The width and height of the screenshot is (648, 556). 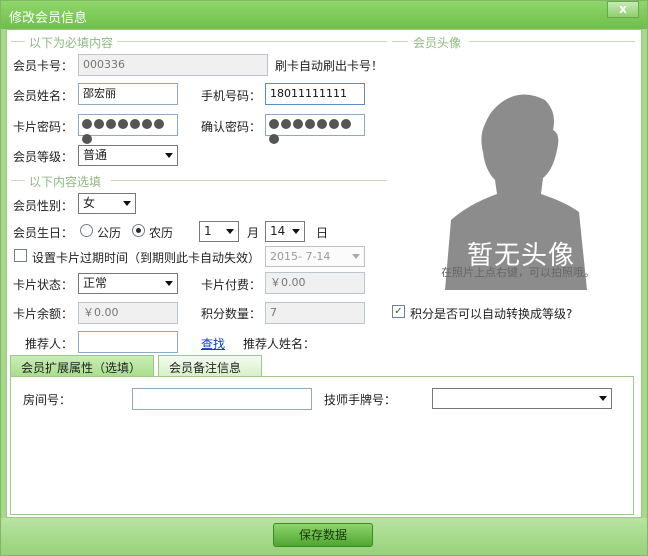 I want to click on auto-upgrade-checkbox: ✓, so click(x=398, y=311).